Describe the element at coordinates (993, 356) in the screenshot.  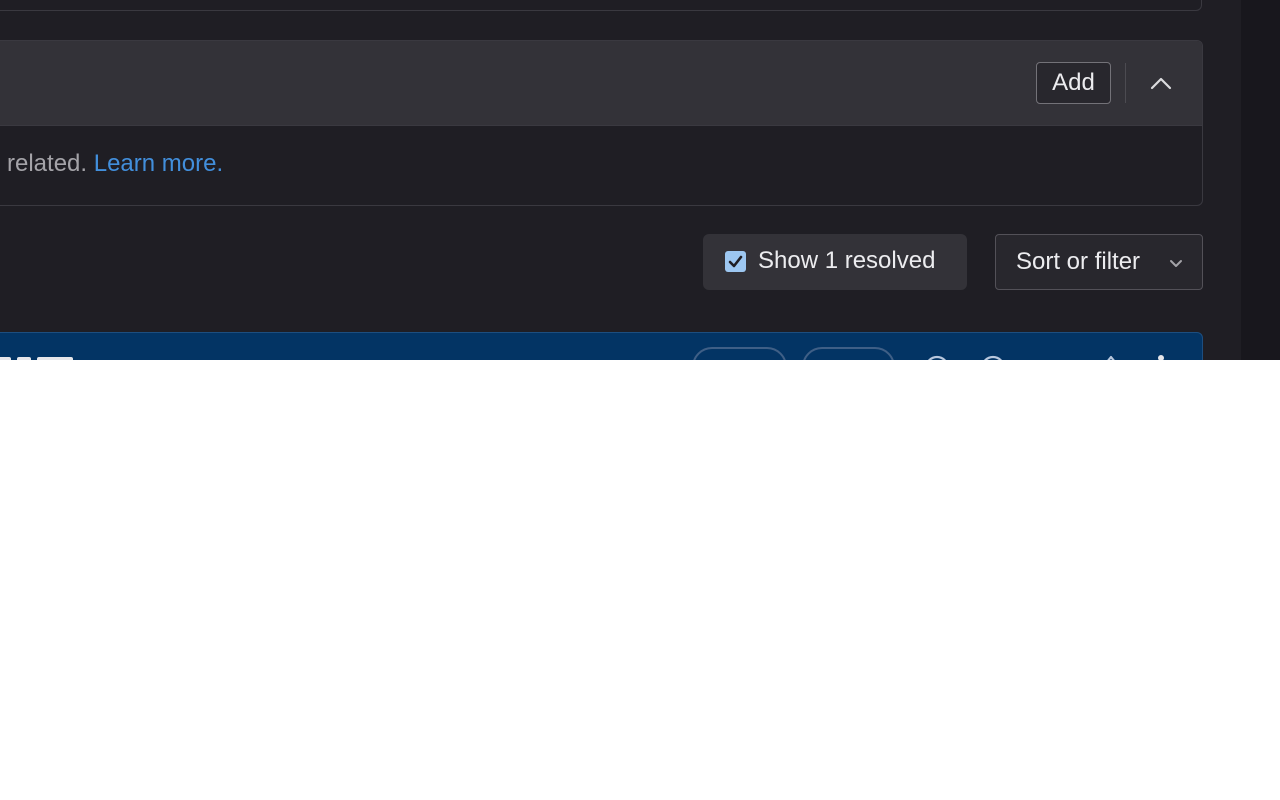
I see `resolve-icon` at that location.